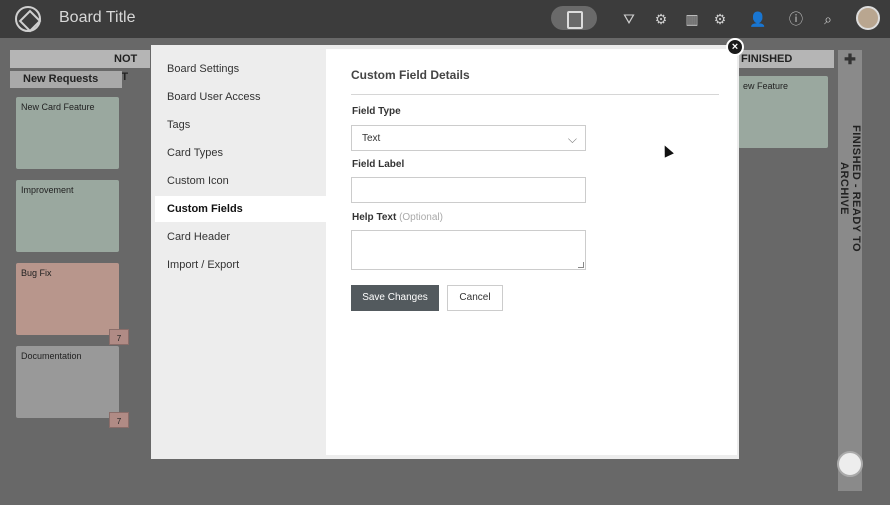 The height and width of the screenshot is (505, 890). I want to click on help-text-optional: (Optional), so click(421, 217).